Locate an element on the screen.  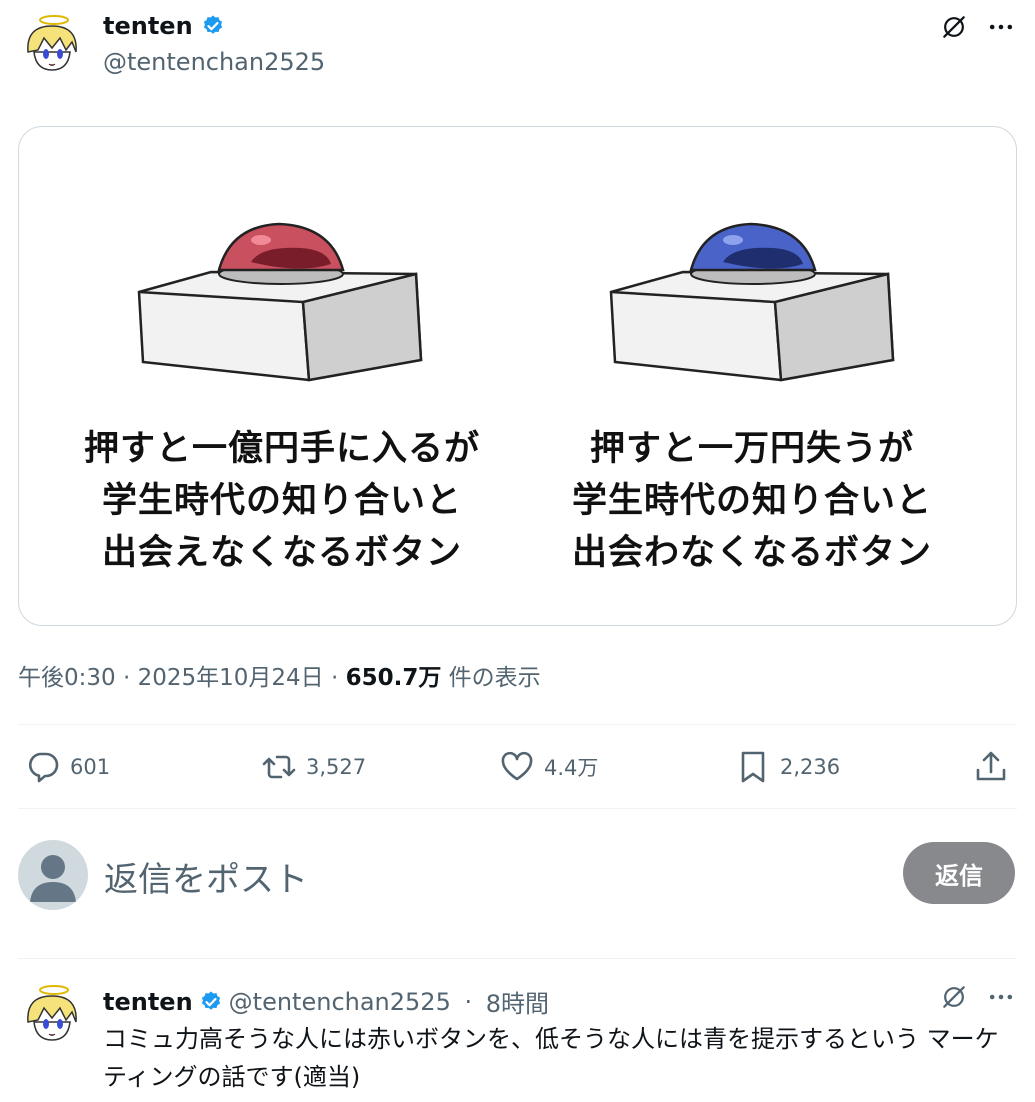
right-caption: 押すと一万円失うが 学生時代の知り合いと 出会わなくなるボタン is located at coordinates (751, 501).